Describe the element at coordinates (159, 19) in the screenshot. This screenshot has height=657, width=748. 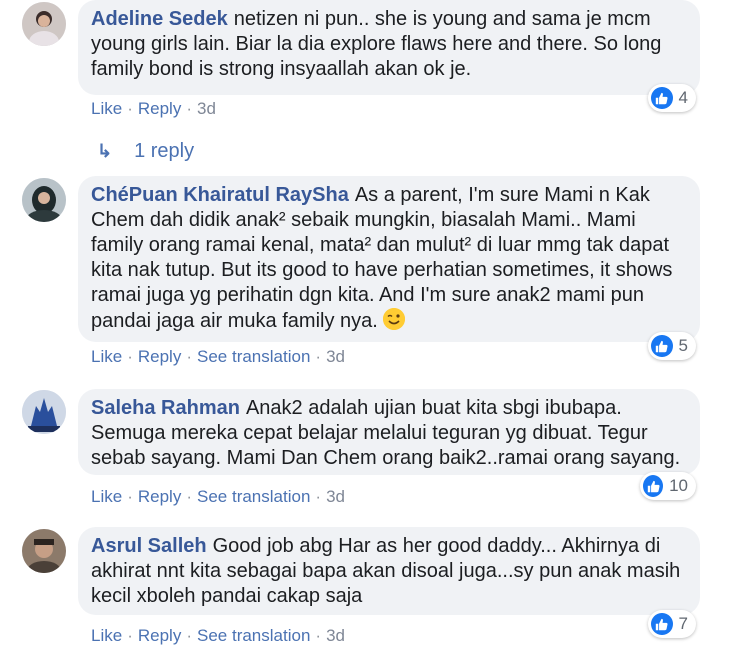
I see `comment-author: Adeline Sedek` at that location.